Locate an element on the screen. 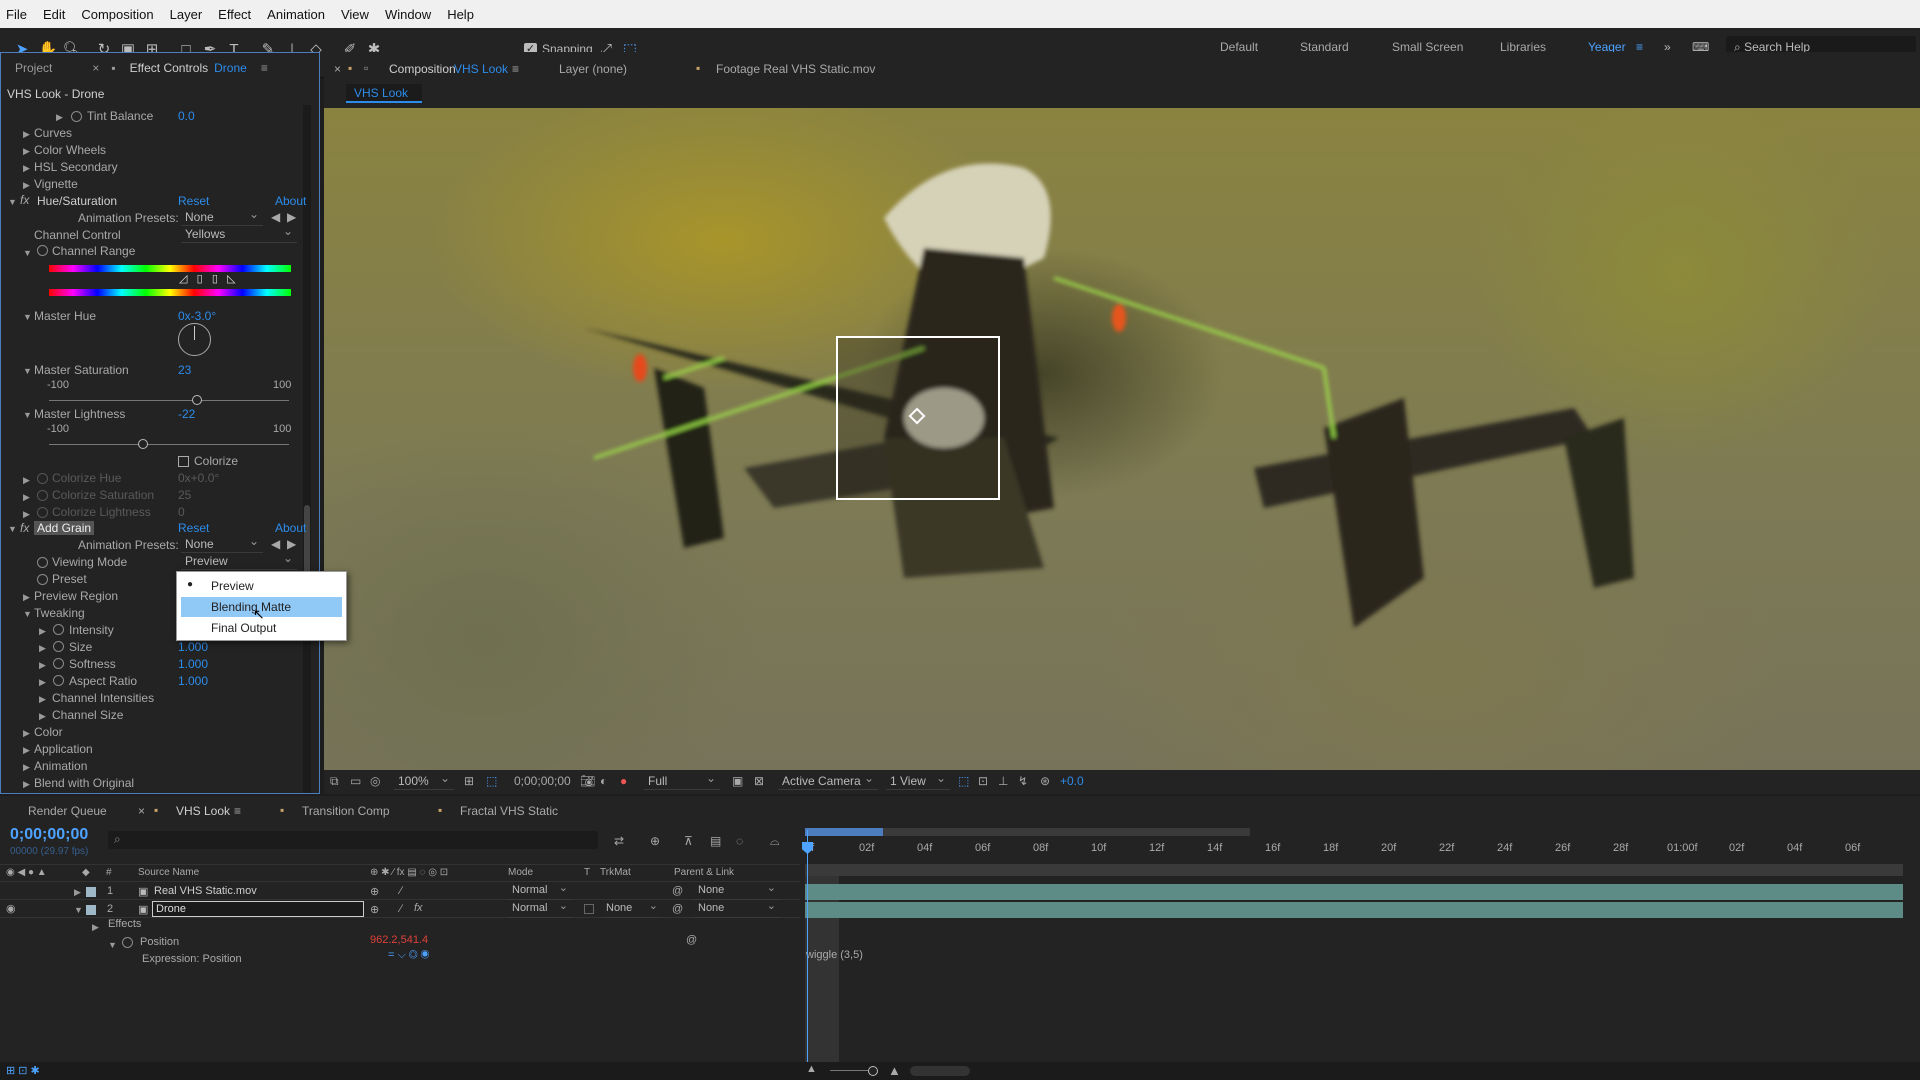 The width and height of the screenshot is (1920, 1080). hue-saturation-about-link: About is located at coordinates (290, 201).